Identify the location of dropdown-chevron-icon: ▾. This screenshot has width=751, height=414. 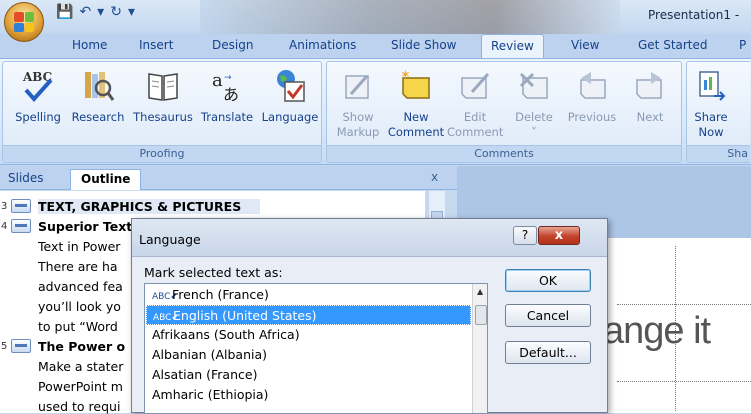
(100, 12).